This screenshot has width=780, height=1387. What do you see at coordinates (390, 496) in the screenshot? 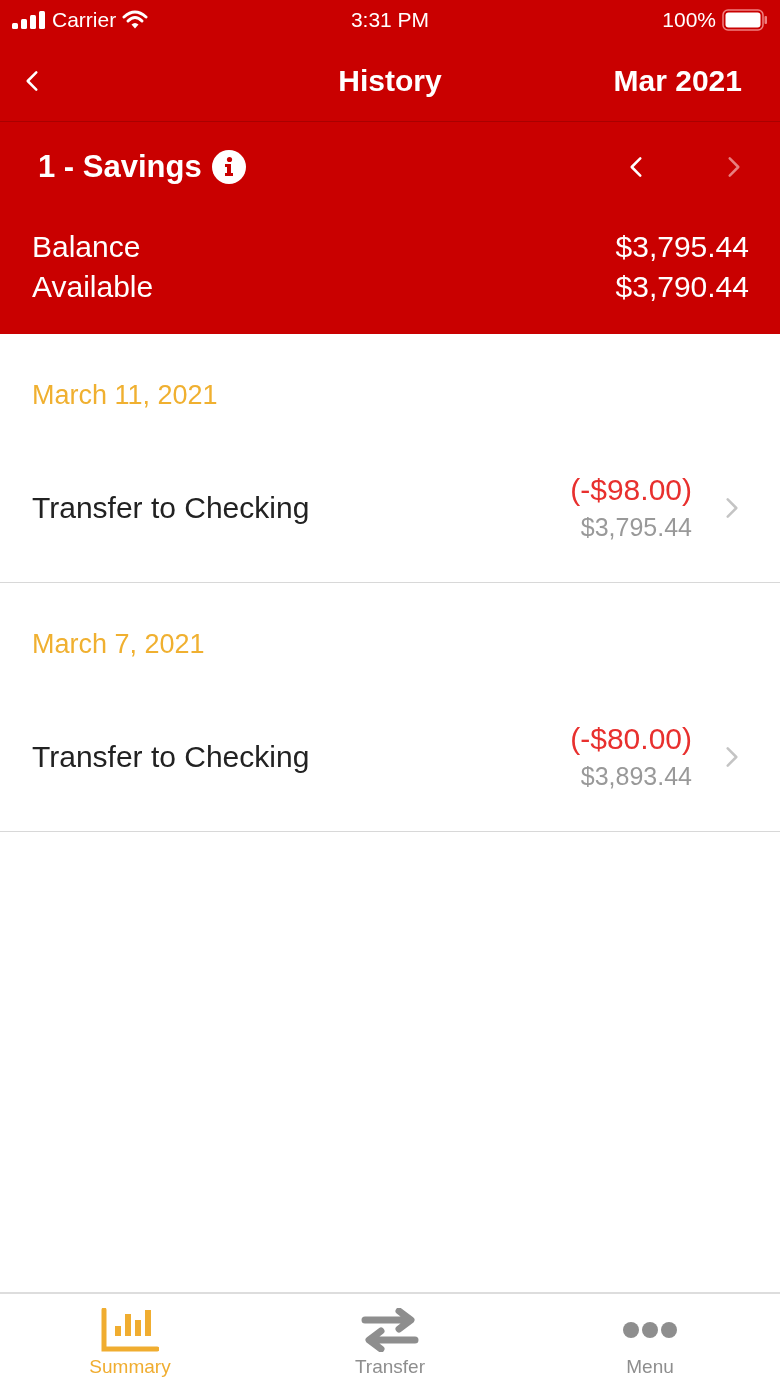
I see `transaction-row: Transfer to Checking (-$98.00) $3,795.44` at bounding box center [390, 496].